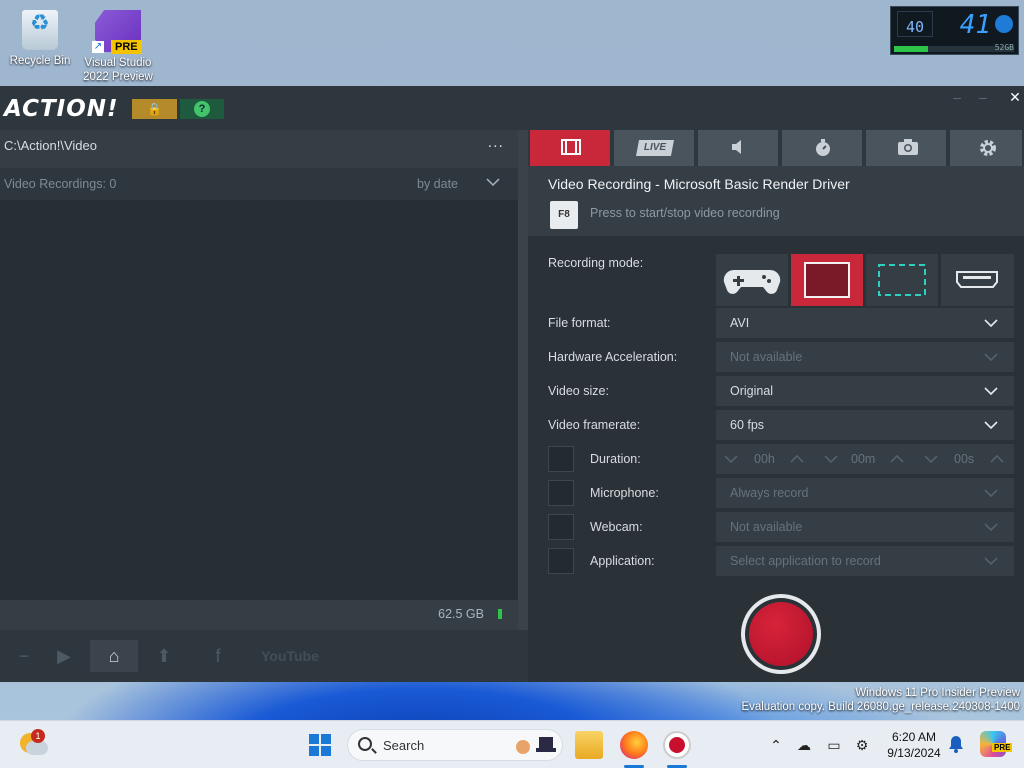 The image size is (1024, 768). Describe the element at coordinates (769, 493) in the screenshot. I see `microphone-value: Always record` at that location.